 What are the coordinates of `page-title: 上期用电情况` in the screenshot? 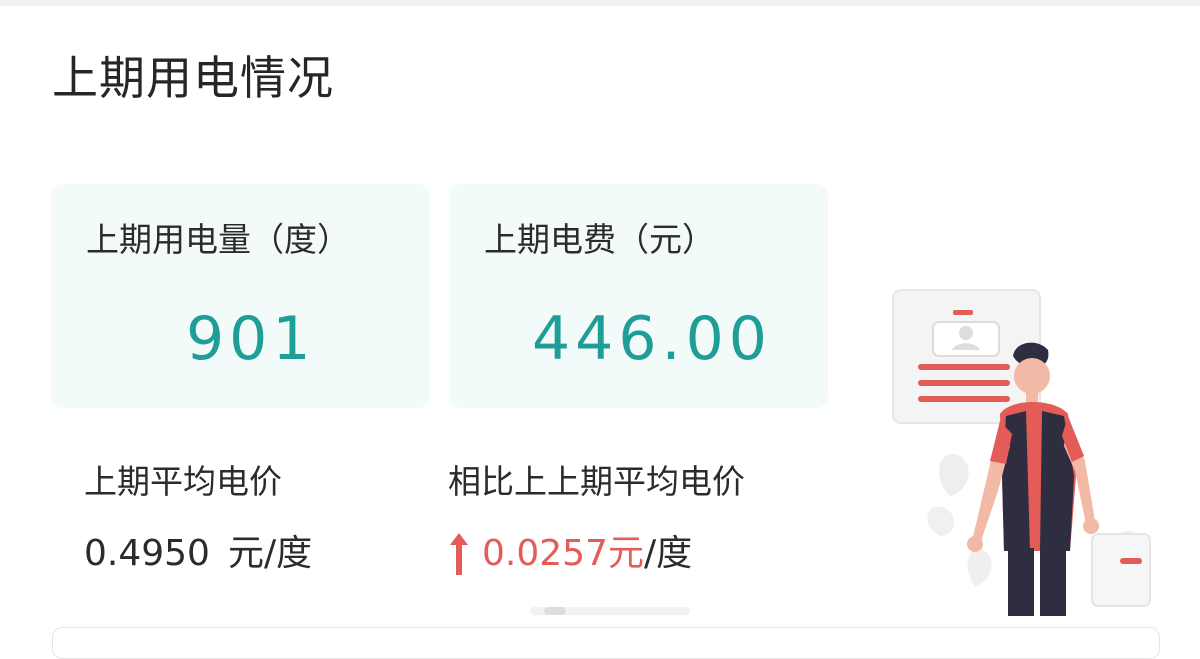 It's located at (193, 78).